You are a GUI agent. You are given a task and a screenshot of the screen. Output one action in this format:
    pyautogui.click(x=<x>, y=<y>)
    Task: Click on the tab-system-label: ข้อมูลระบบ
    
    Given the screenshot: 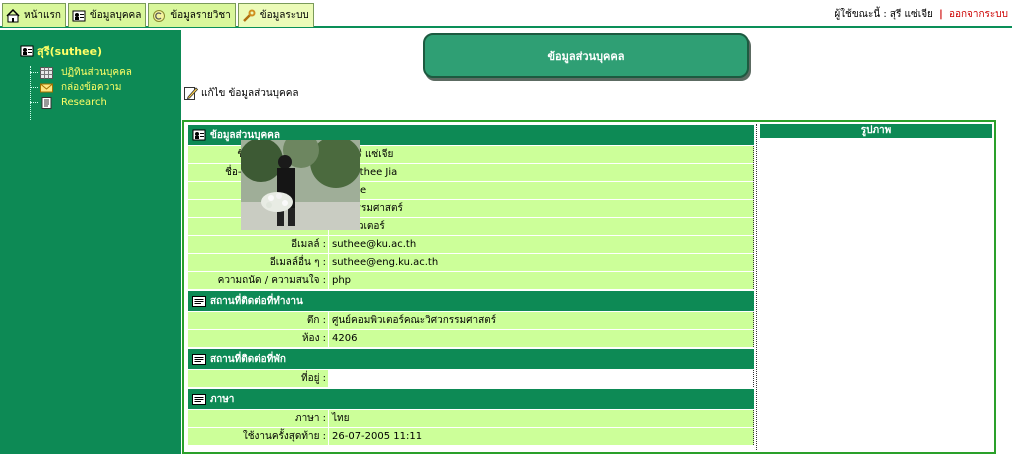 What is the action you would take?
    pyautogui.click(x=284, y=15)
    